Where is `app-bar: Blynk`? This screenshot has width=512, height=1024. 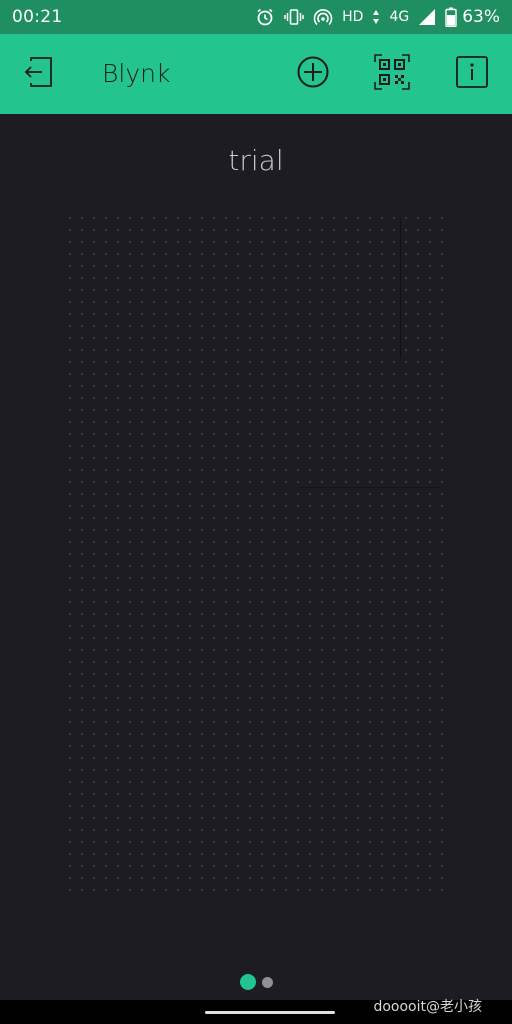 app-bar: Blynk is located at coordinates (256, 74).